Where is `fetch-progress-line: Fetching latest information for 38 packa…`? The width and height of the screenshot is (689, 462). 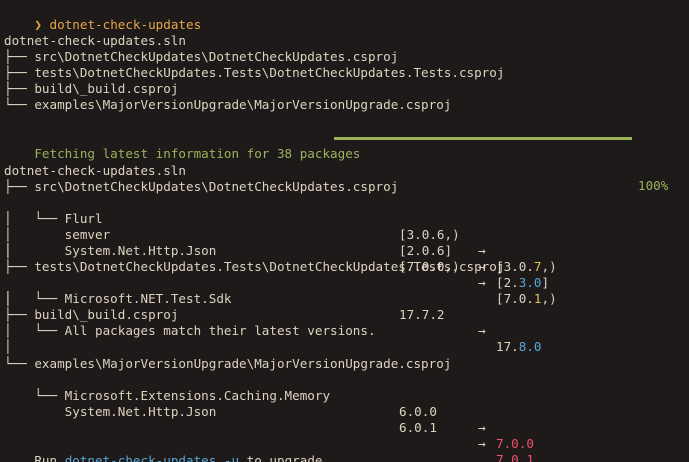 fetch-progress-line: Fetching latest information for 38 packa… is located at coordinates (344, 161).